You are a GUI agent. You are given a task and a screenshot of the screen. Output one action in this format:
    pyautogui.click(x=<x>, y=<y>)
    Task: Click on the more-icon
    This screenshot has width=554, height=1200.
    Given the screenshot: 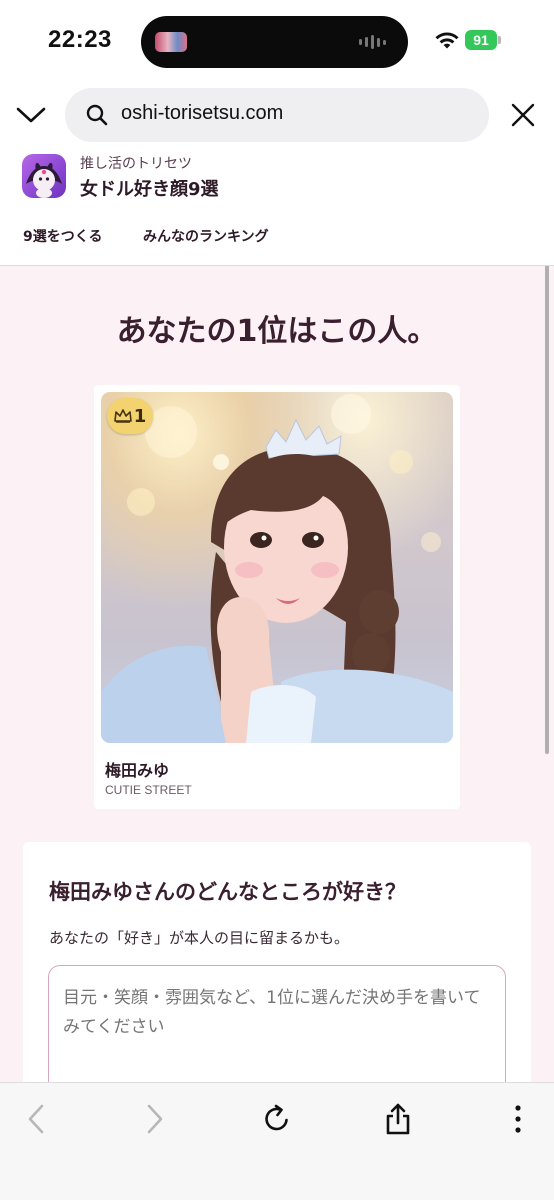 What is the action you would take?
    pyautogui.click(x=518, y=1119)
    